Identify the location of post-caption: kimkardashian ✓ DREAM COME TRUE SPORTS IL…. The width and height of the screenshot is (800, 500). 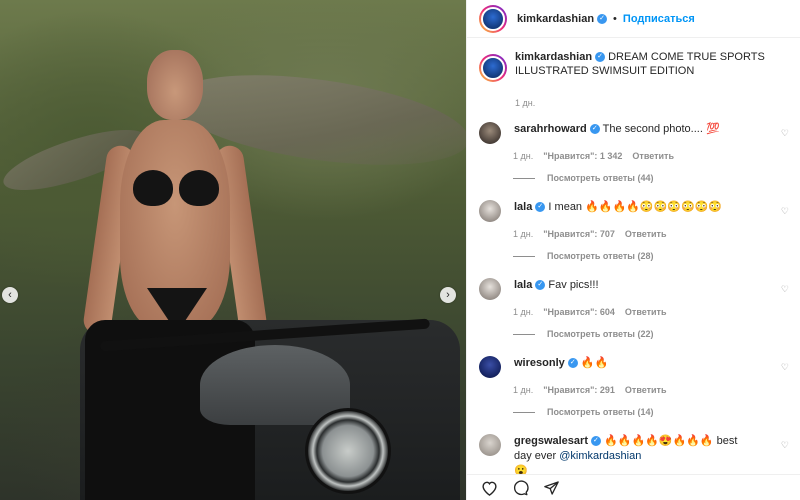
(633, 74).